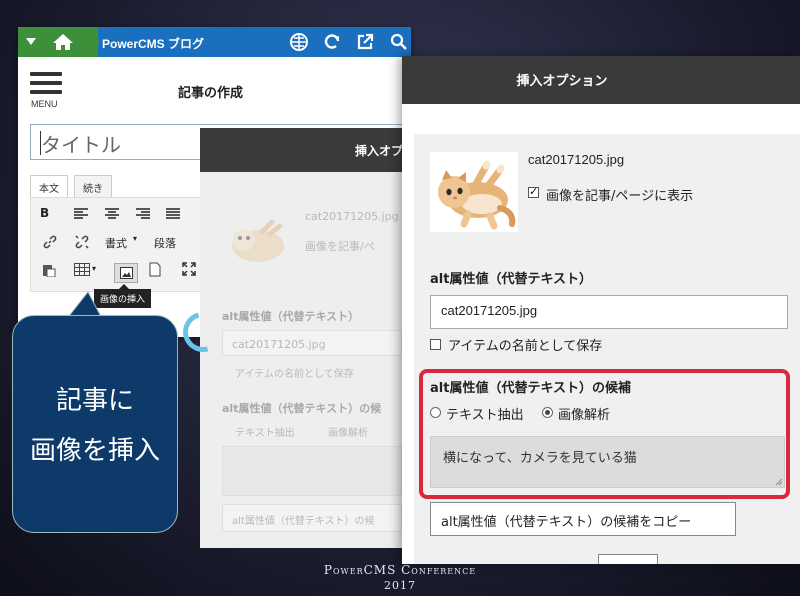 The image size is (800, 596). Describe the element at coordinates (173, 214) in the screenshot. I see `justify-icon` at that location.